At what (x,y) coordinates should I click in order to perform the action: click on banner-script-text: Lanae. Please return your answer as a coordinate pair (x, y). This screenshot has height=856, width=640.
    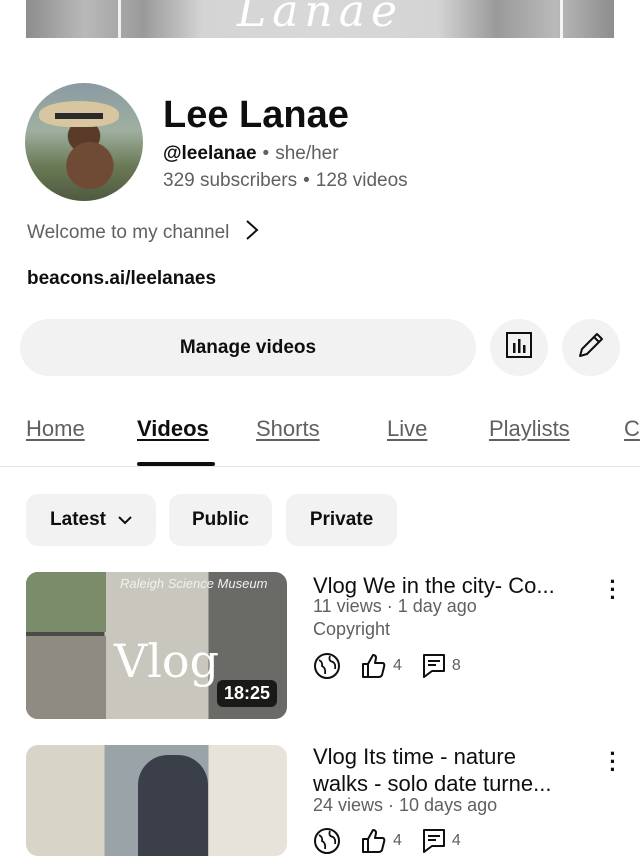
    Looking at the image, I should click on (320, 18).